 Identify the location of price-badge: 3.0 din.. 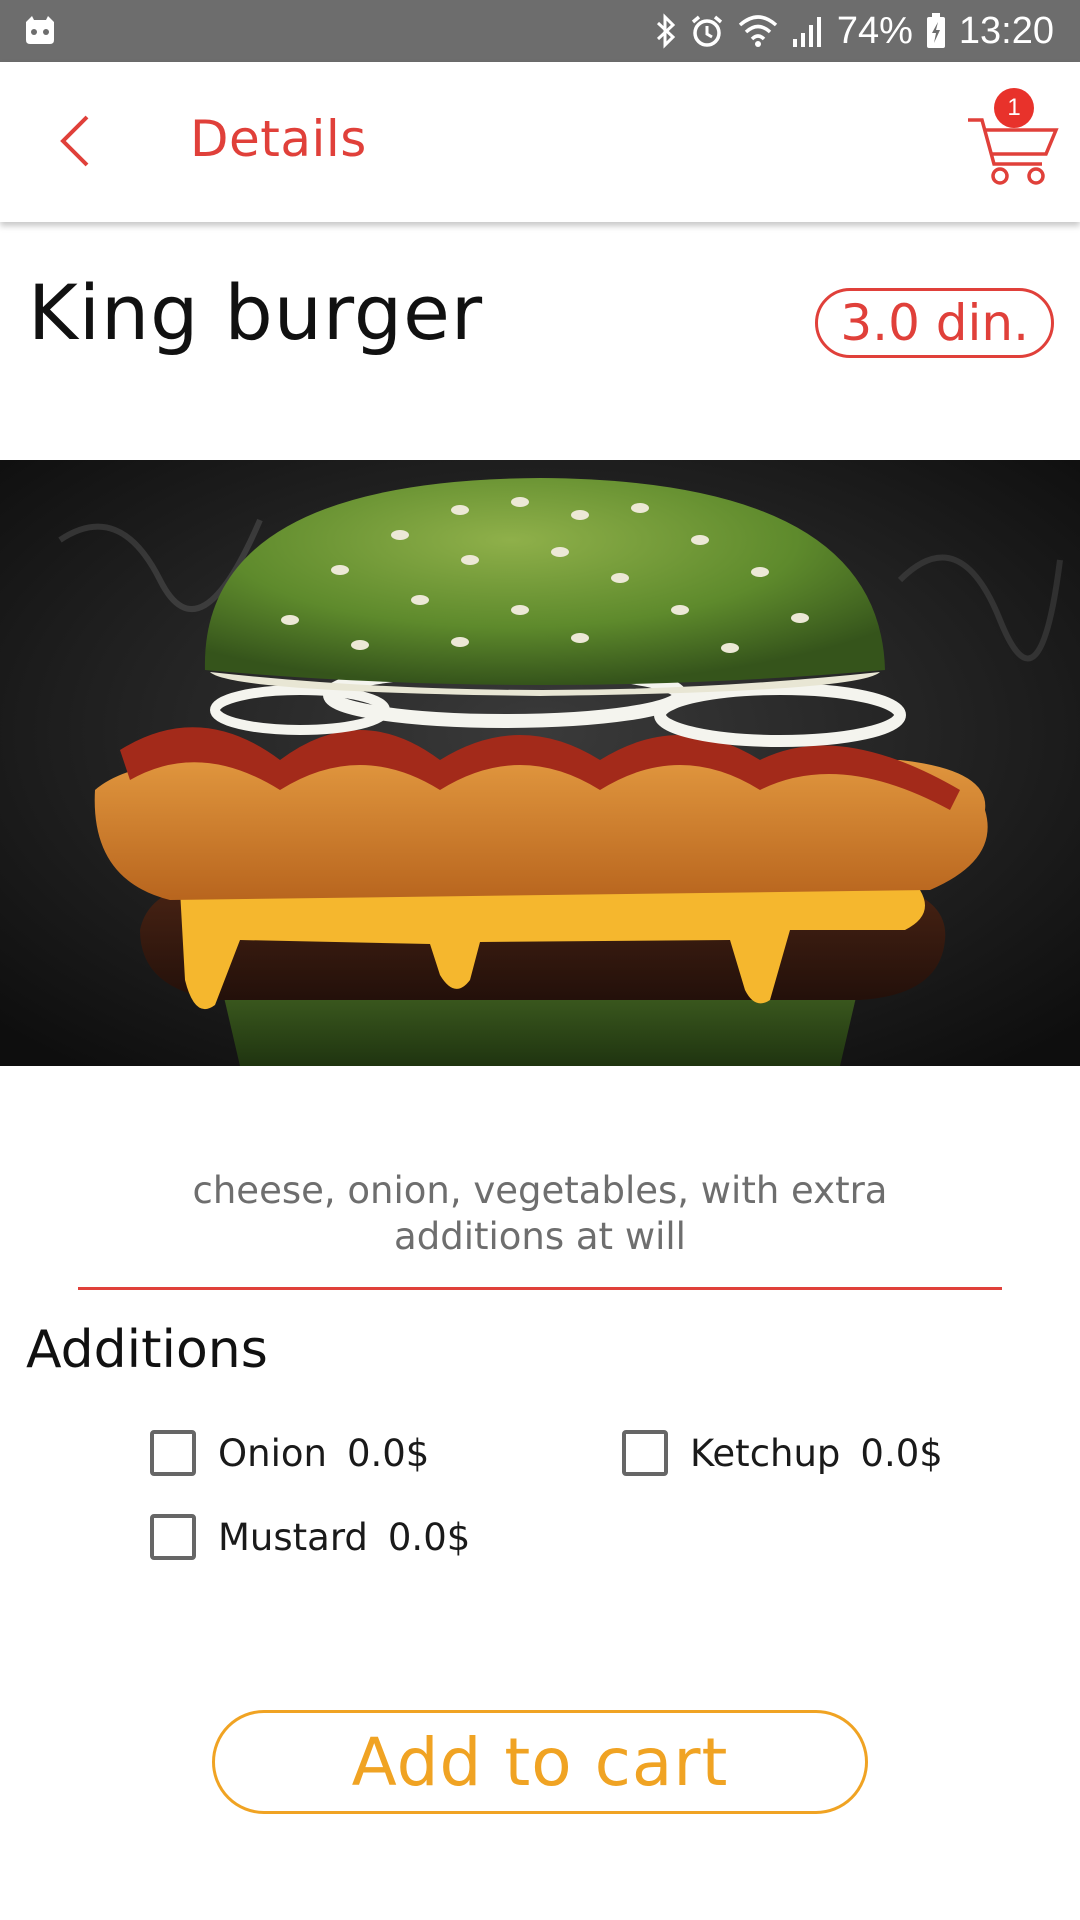
(934, 323).